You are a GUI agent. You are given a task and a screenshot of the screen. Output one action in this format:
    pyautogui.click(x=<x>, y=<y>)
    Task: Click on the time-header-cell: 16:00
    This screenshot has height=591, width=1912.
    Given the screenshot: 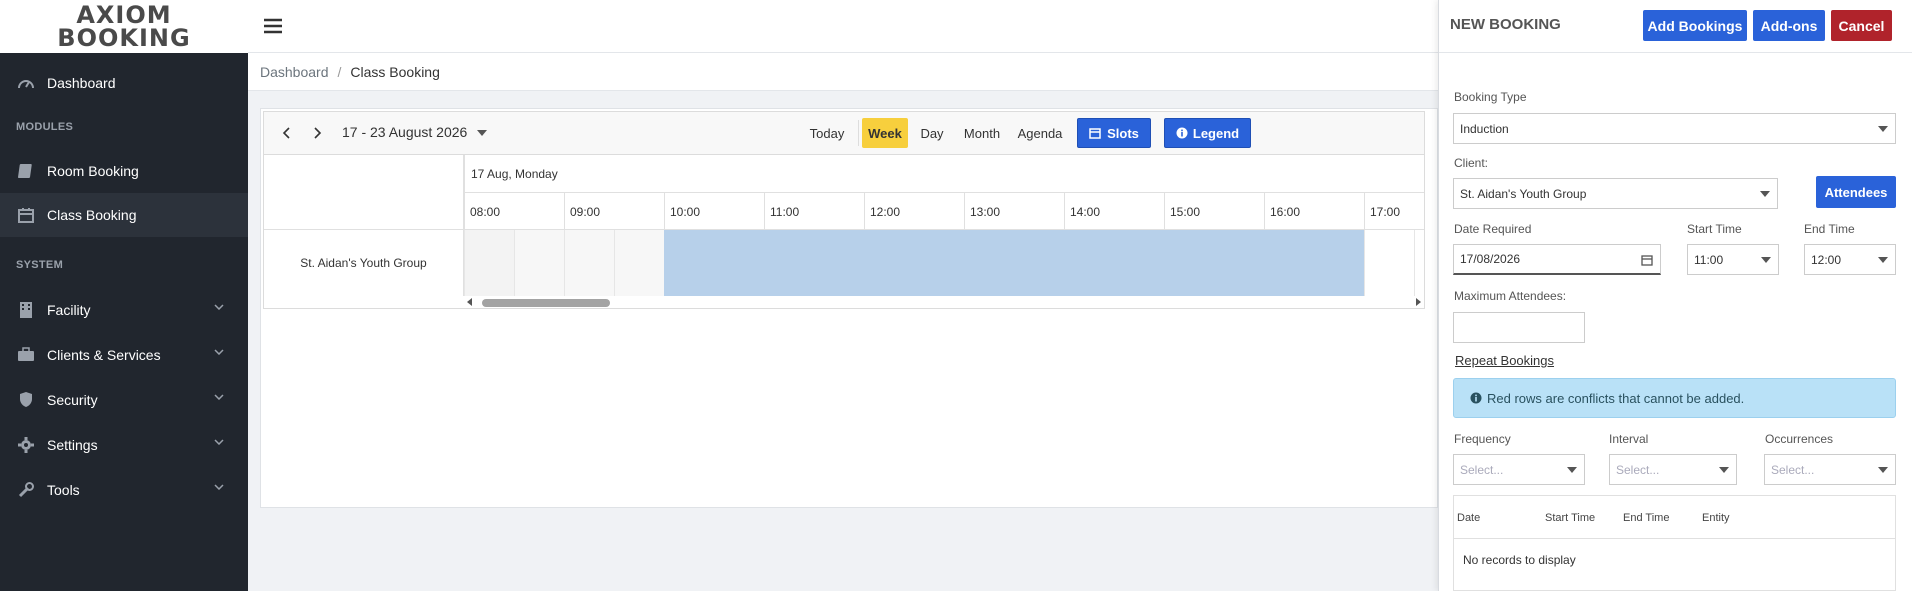 What is the action you would take?
    pyautogui.click(x=1314, y=211)
    